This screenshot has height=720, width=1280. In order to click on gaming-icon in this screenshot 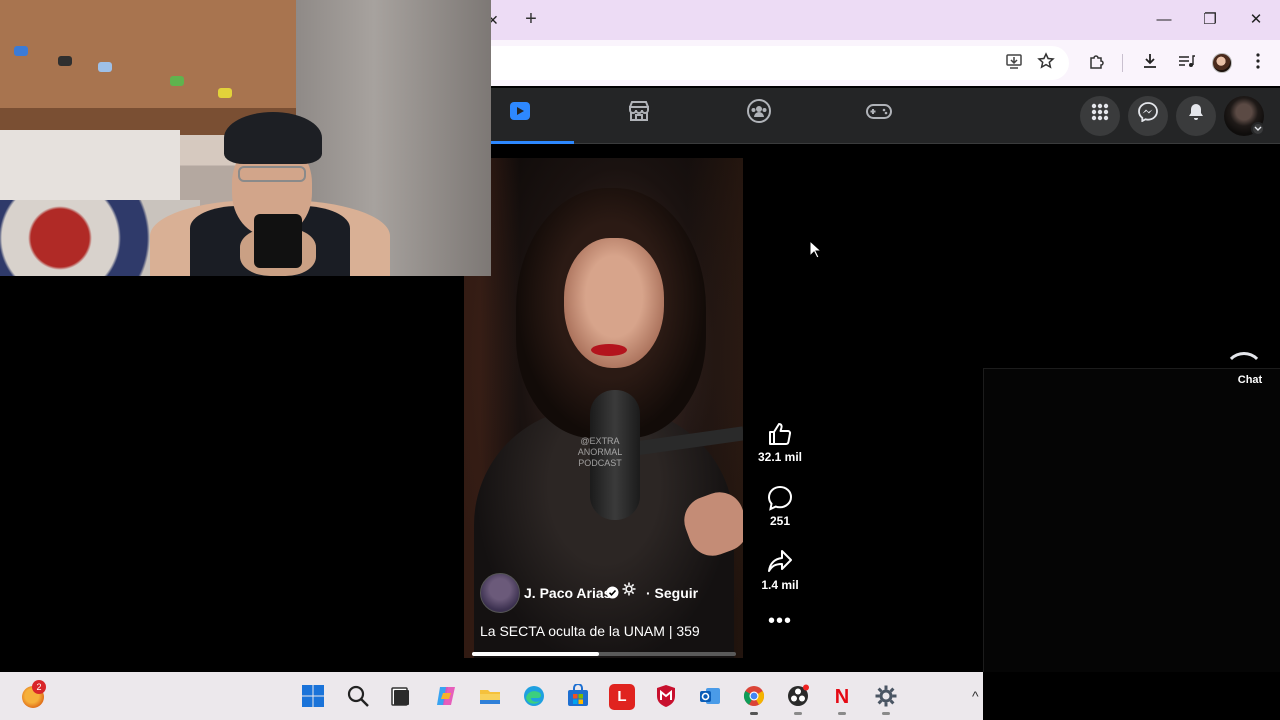, I will do `click(879, 116)`.